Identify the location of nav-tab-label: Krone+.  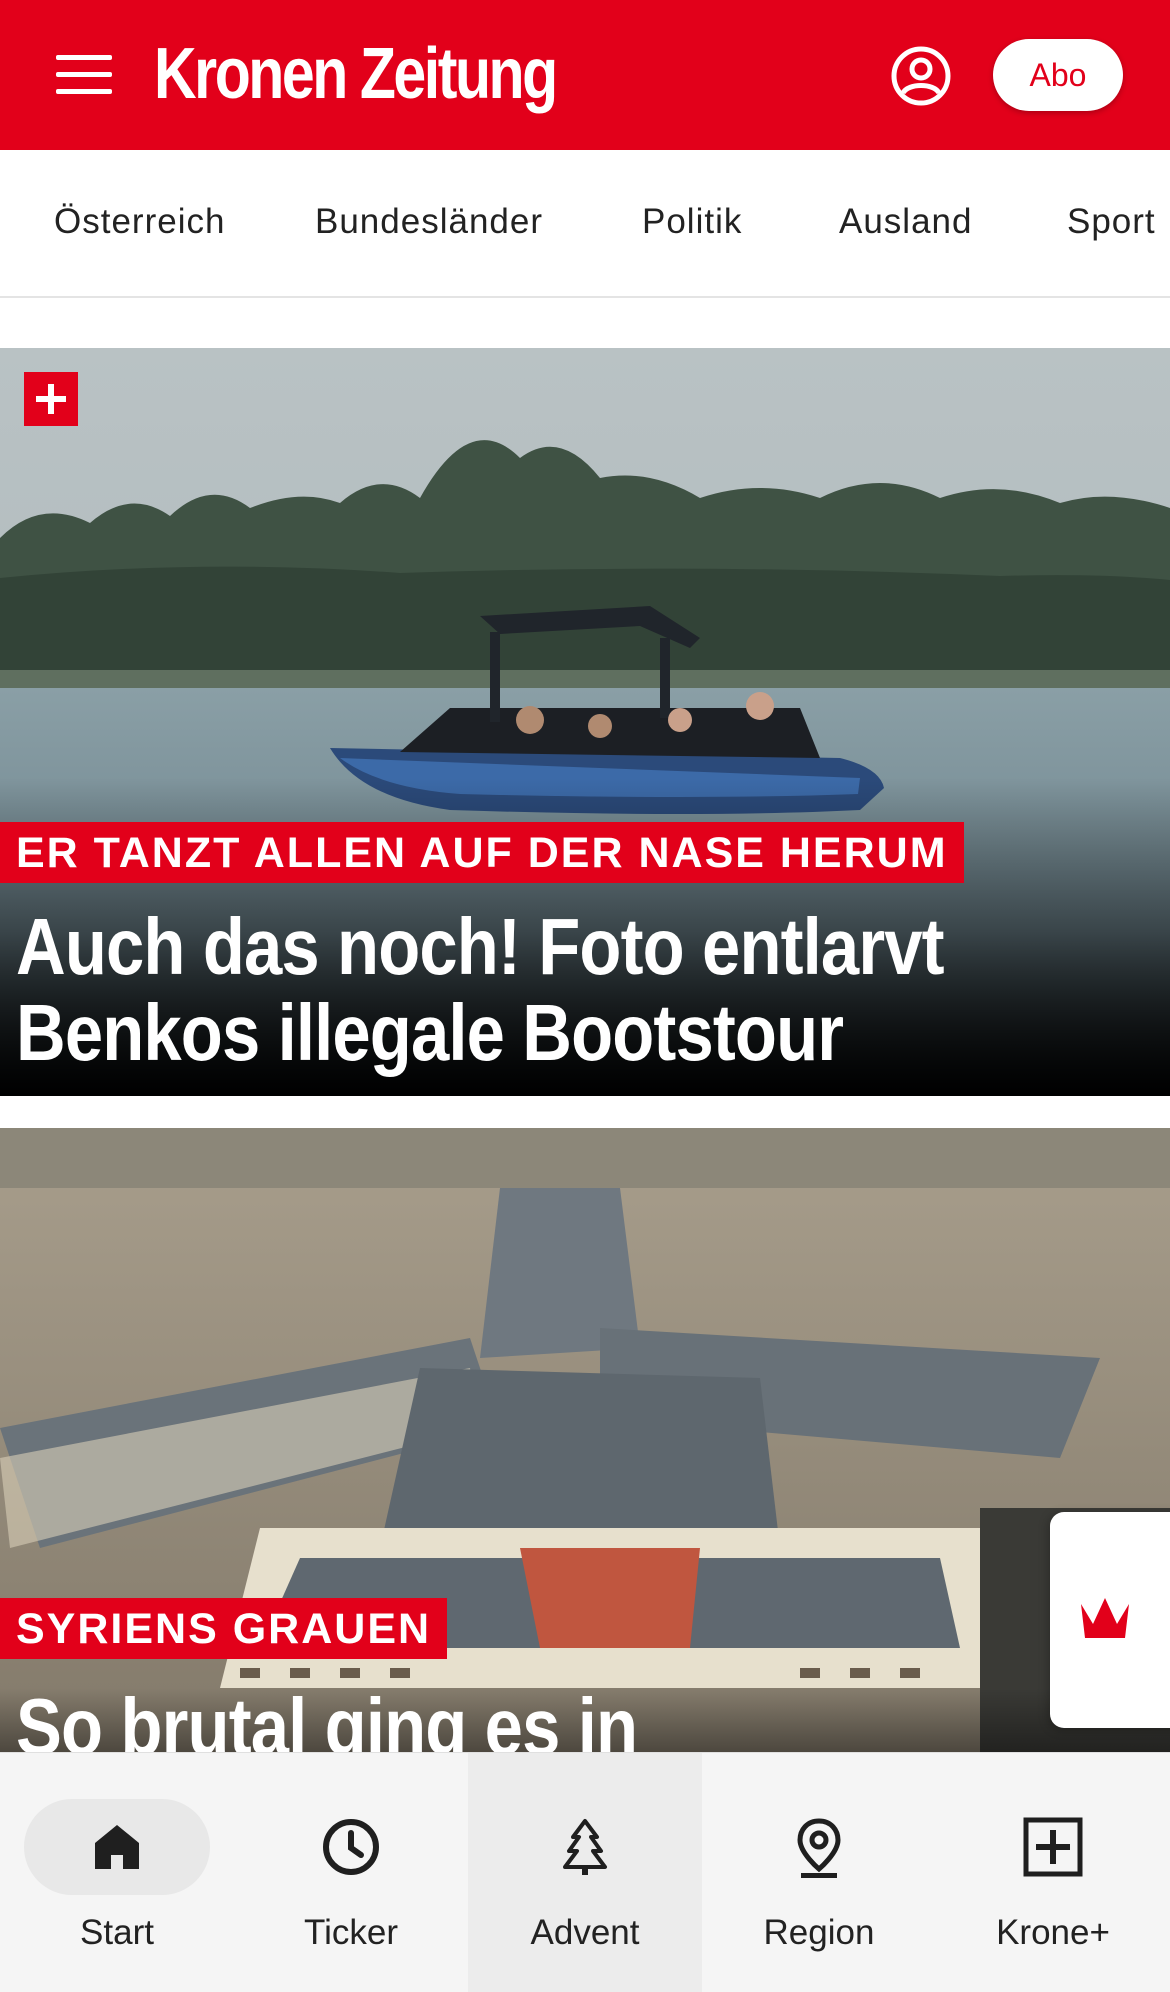
(1053, 1932).